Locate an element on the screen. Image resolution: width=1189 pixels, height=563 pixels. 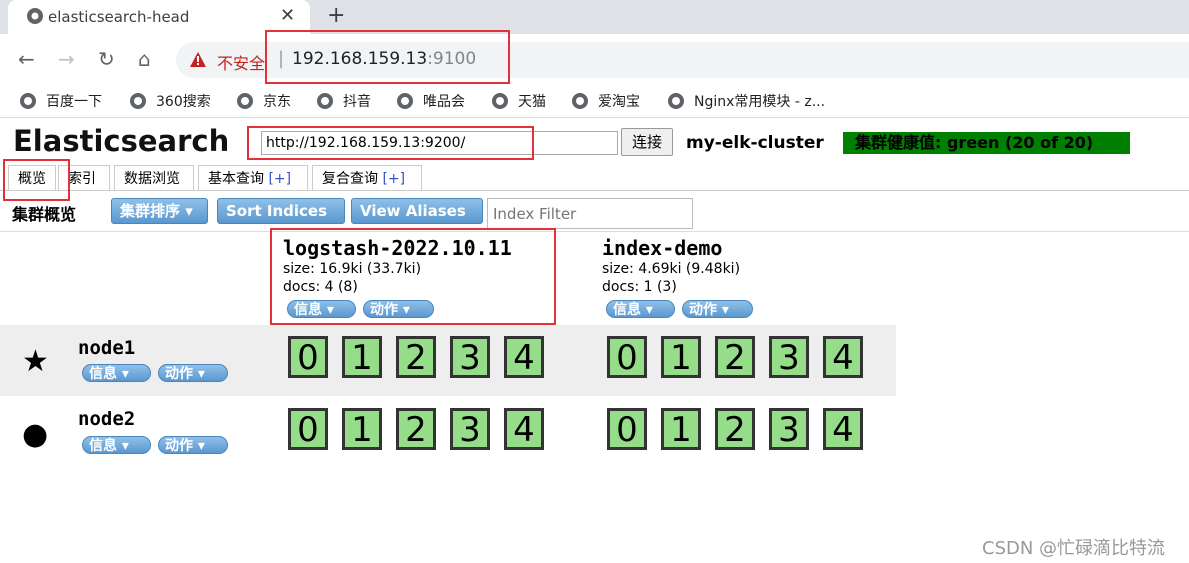
index-name: index-demo is located at coordinates (662, 248).